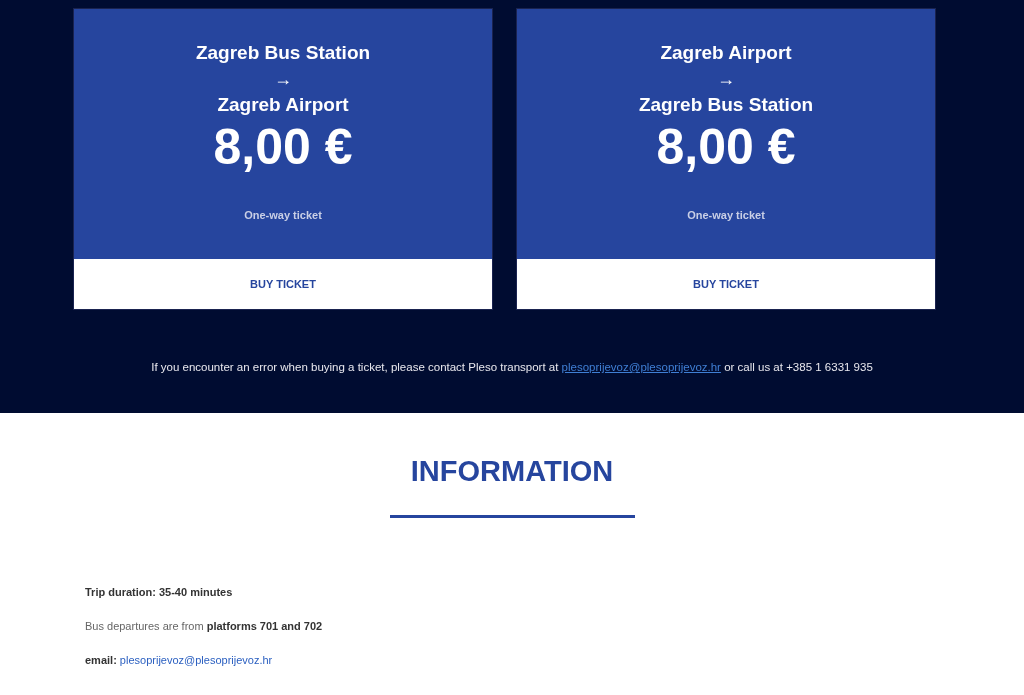 Image resolution: width=1024 pixels, height=695 pixels. Describe the element at coordinates (512, 471) in the screenshot. I see `section-heading: INFORMATION` at that location.